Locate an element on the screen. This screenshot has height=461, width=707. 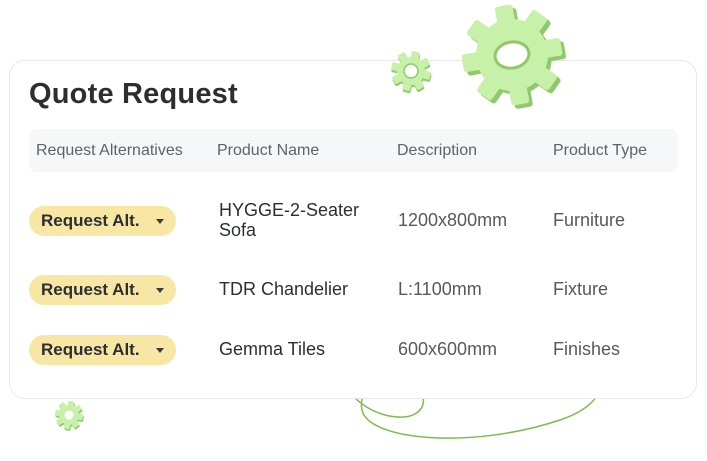
product-name-cell: Gemma Tiles is located at coordinates (272, 349).